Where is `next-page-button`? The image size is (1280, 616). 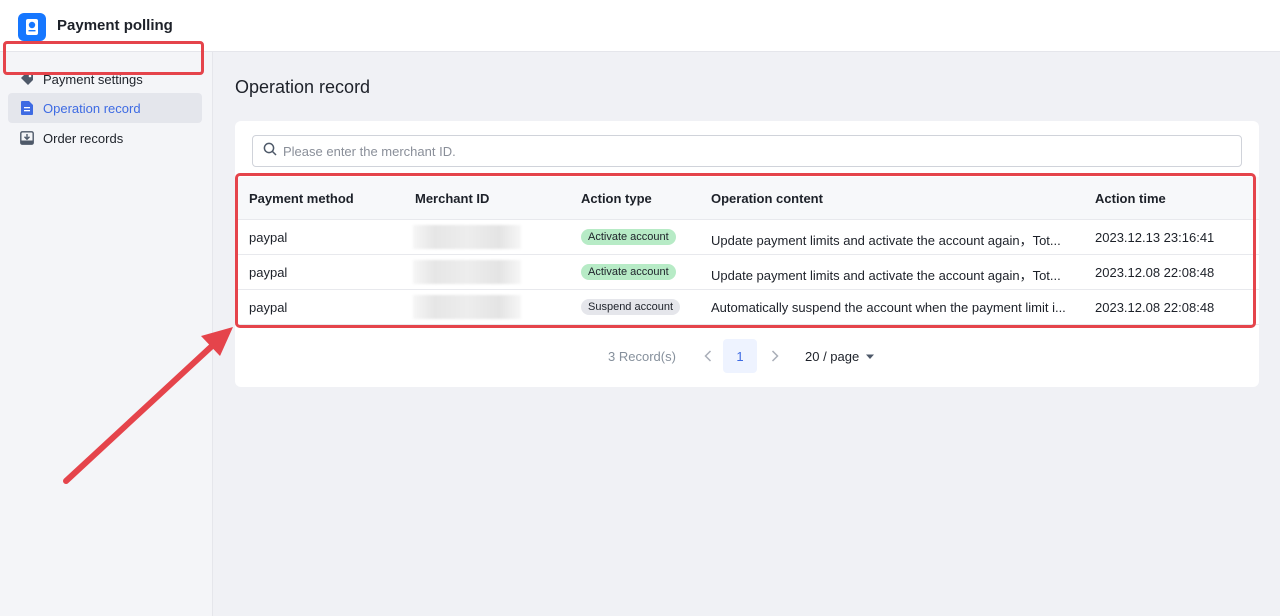
next-page-button is located at coordinates (775, 356).